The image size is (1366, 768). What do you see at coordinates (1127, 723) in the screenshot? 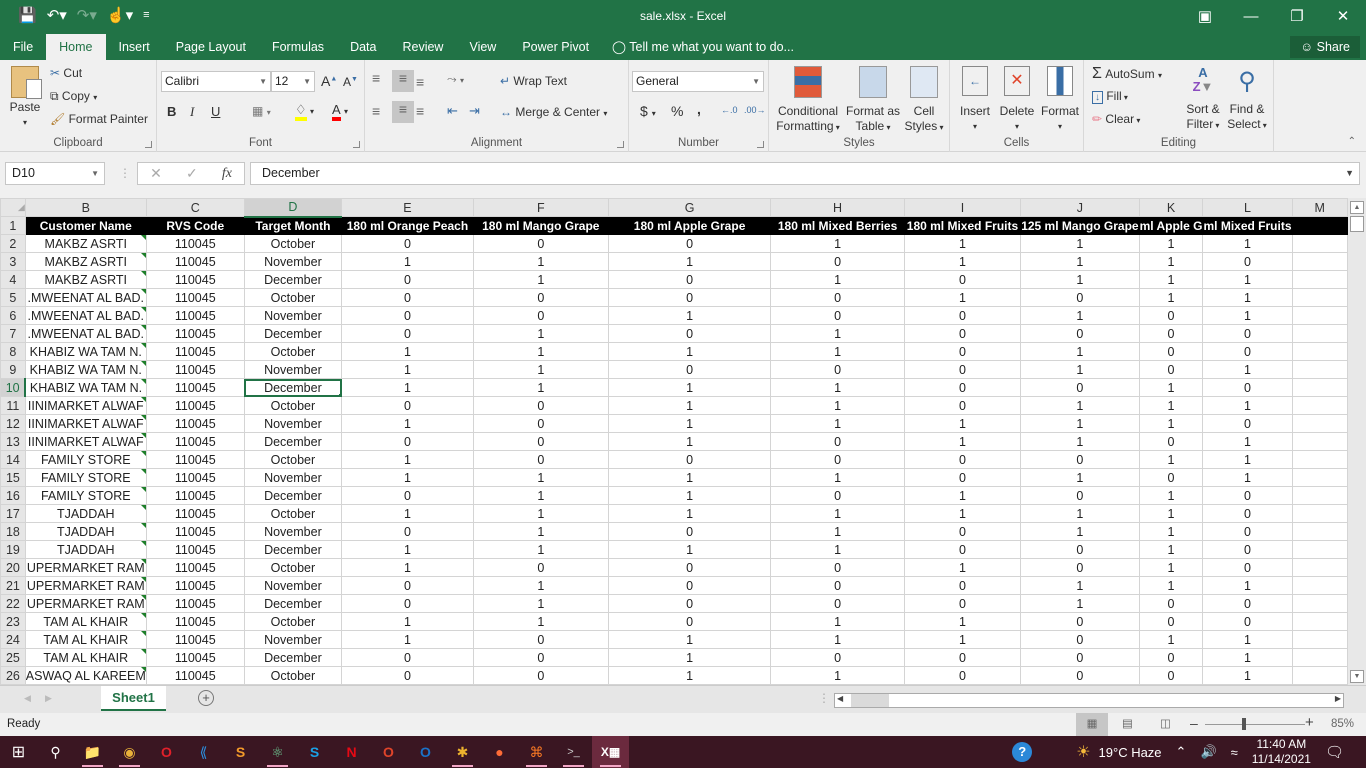
I see `page-layout-view-icon: ▤` at bounding box center [1127, 723].